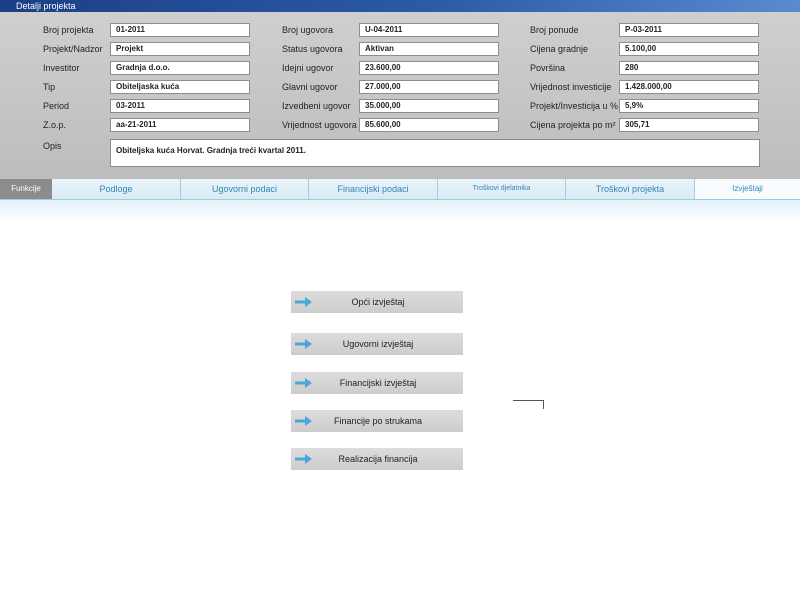  What do you see at coordinates (689, 106) in the screenshot?
I see `field-projekt-investicija-posto: 5,9%` at bounding box center [689, 106].